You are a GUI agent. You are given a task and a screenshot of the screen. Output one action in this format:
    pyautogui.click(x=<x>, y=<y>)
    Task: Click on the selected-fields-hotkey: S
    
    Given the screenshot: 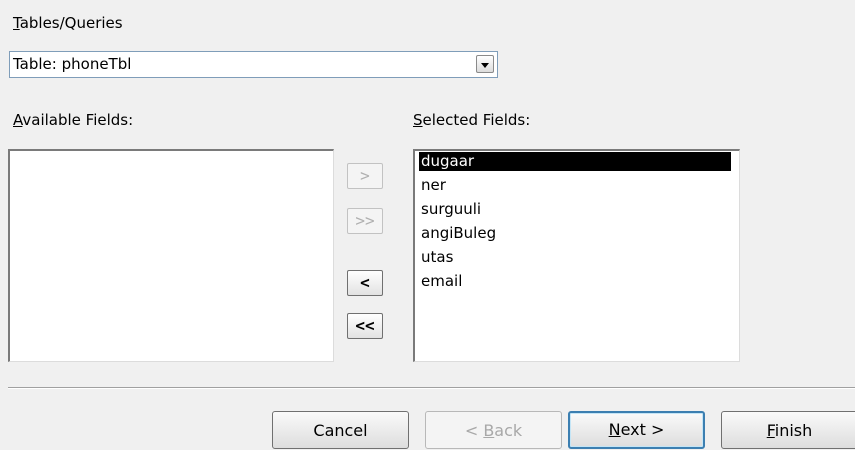 What is the action you would take?
    pyautogui.click(x=418, y=120)
    